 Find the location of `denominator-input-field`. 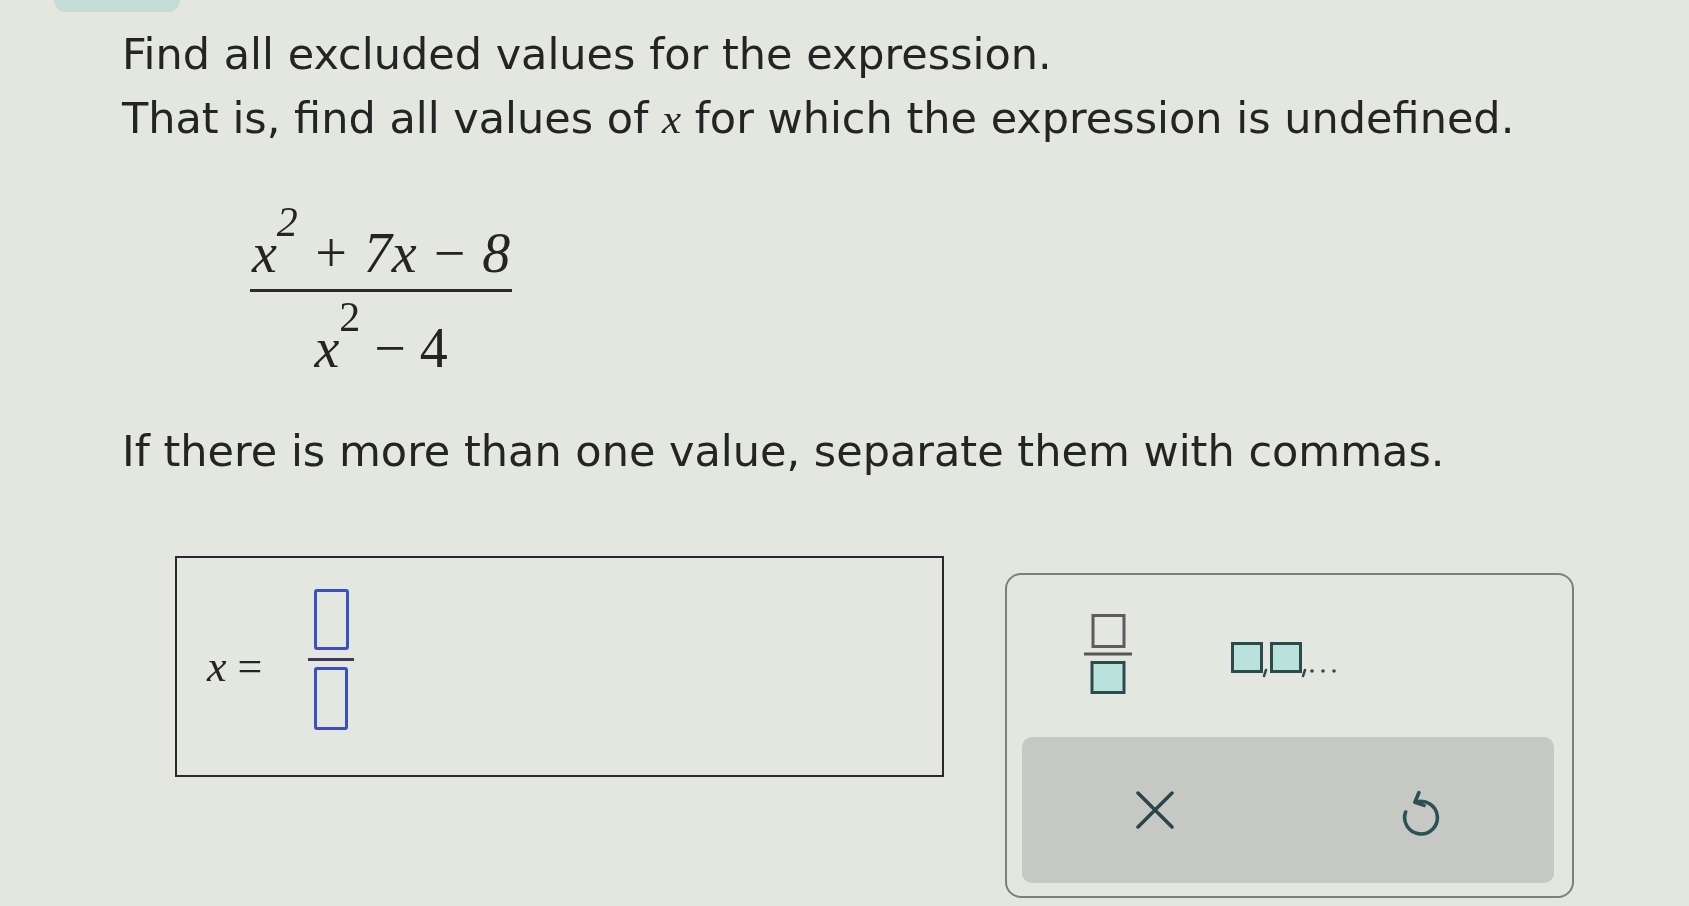

denominator-input-field is located at coordinates (331, 698).